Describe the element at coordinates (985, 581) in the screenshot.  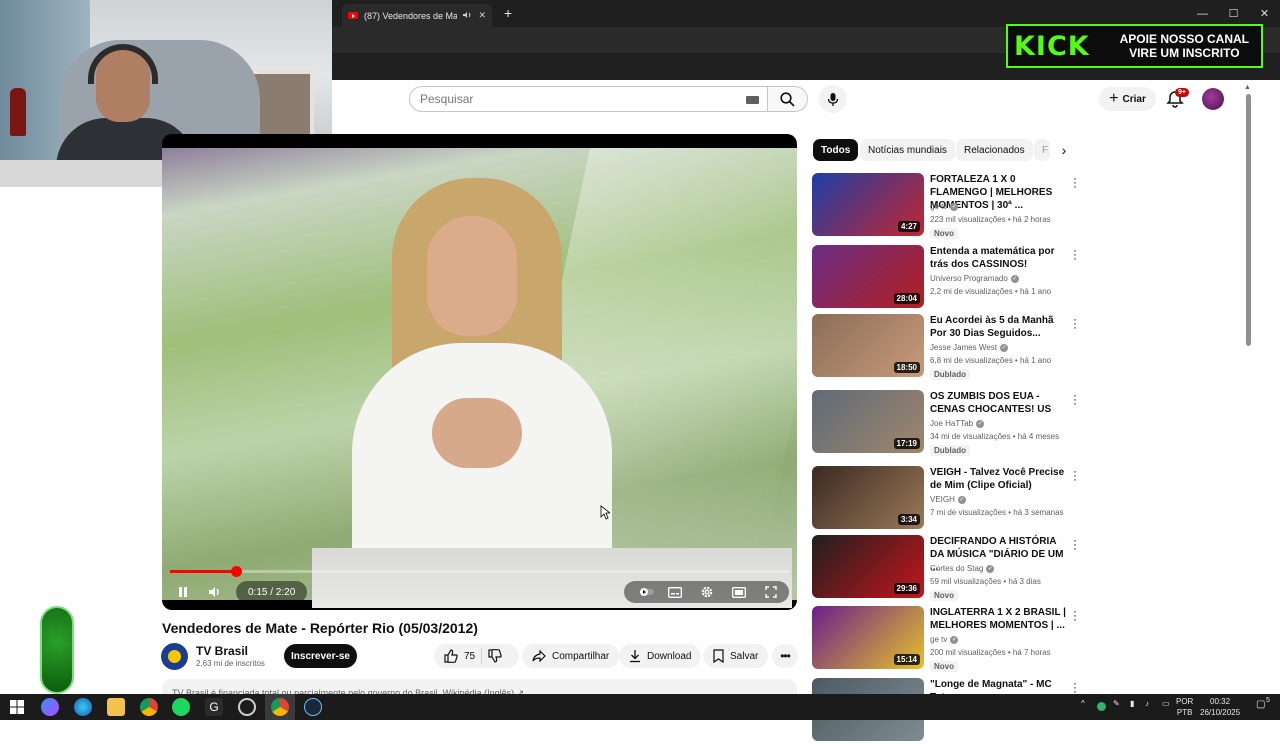
I see `recommendation-meta: 59 mil visualizações • há 3 dias` at that location.